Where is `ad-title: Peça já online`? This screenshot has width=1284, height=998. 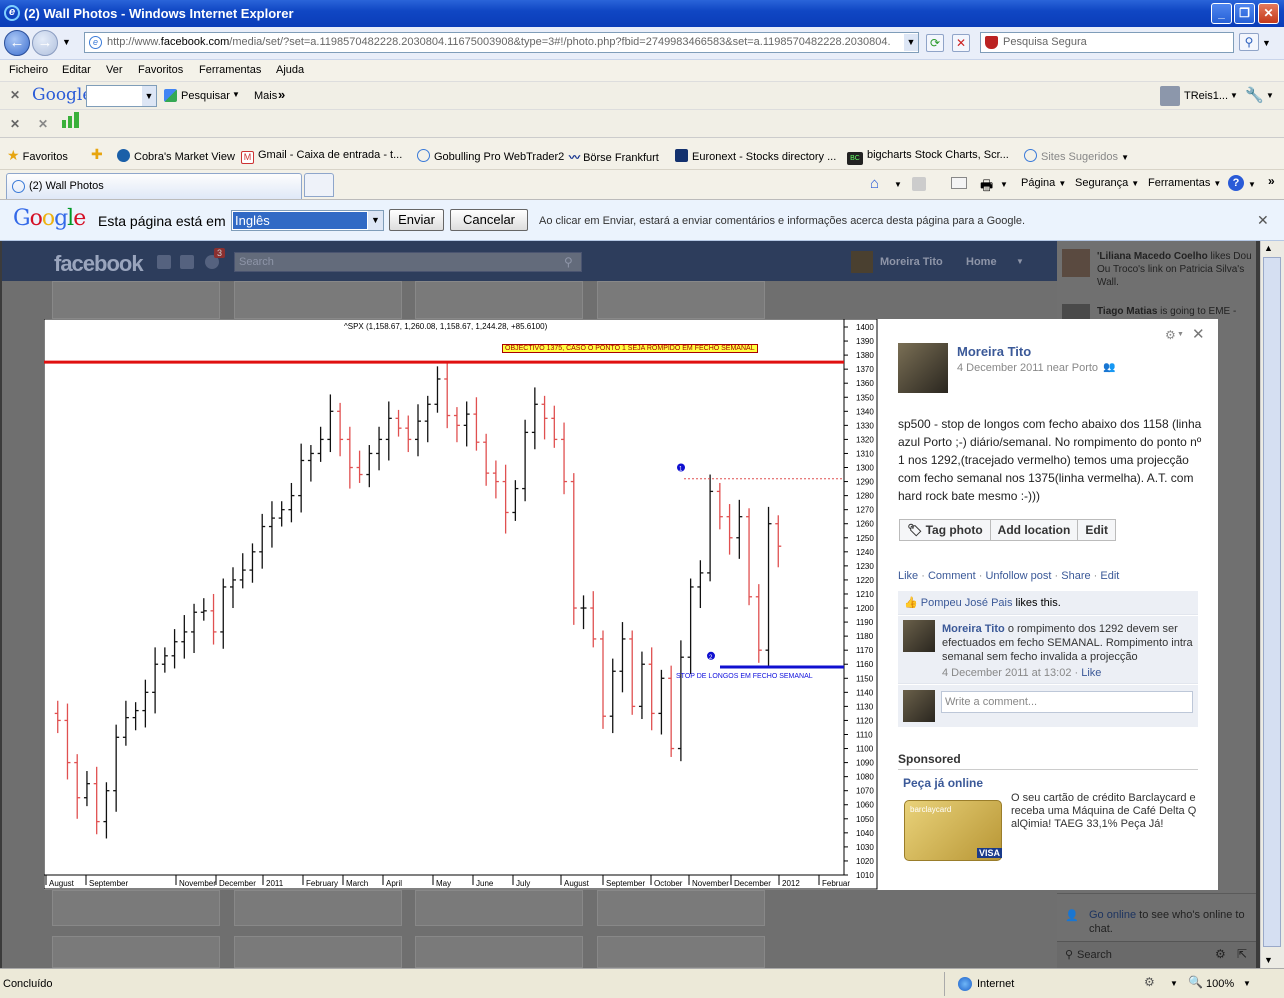
ad-title: Peça já online is located at coordinates (943, 783).